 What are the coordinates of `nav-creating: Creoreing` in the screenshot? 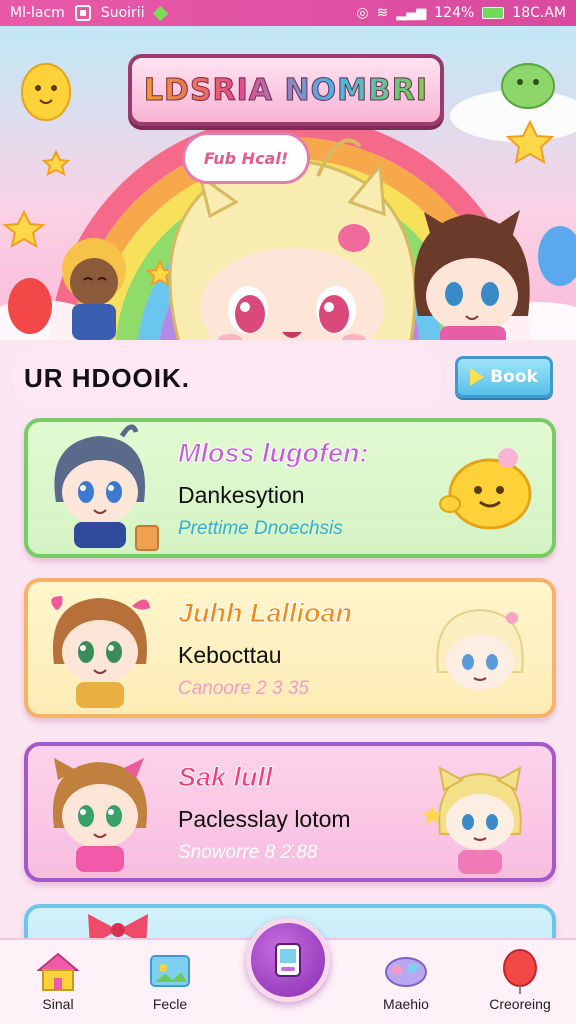 It's located at (520, 985).